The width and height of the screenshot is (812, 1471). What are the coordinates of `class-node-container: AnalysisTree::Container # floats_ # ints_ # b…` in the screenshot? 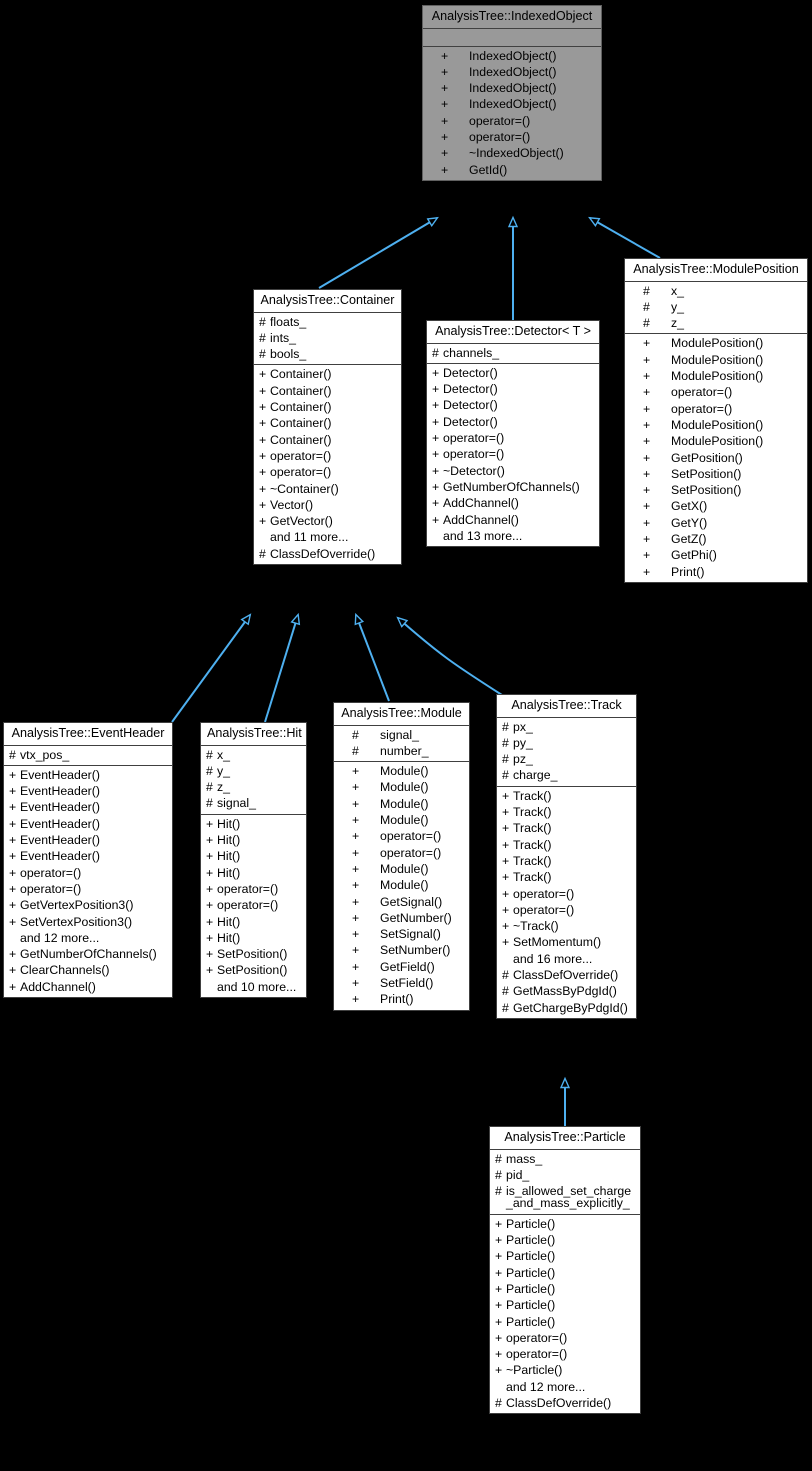 It's located at (327, 427).